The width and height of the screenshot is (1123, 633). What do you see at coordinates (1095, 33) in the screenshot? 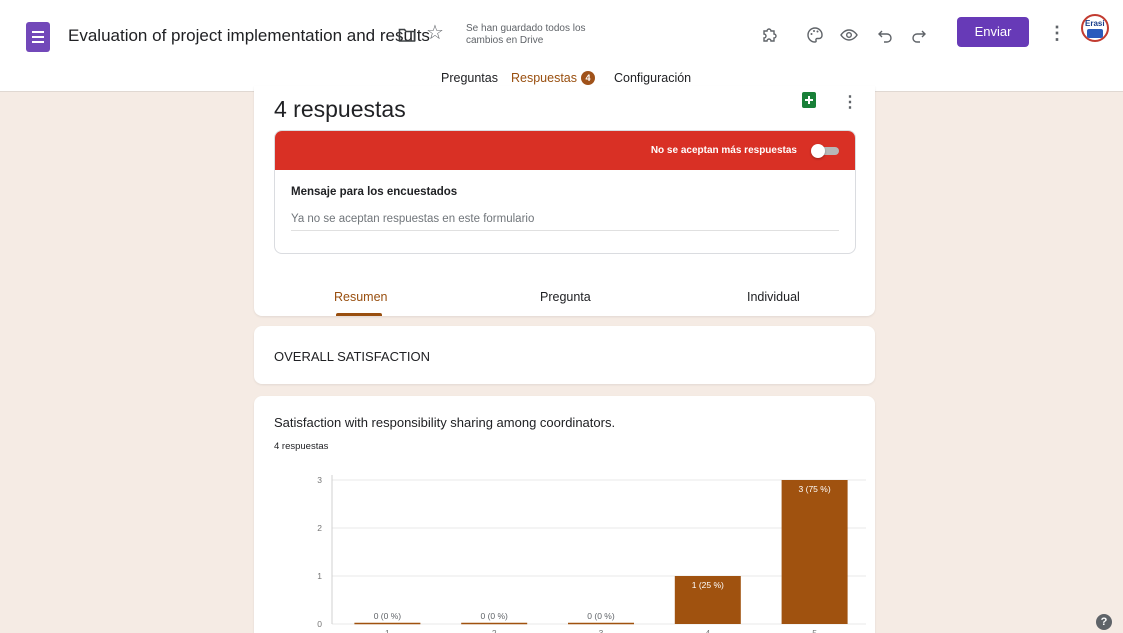
I see `avatar-flag-icon` at bounding box center [1095, 33].